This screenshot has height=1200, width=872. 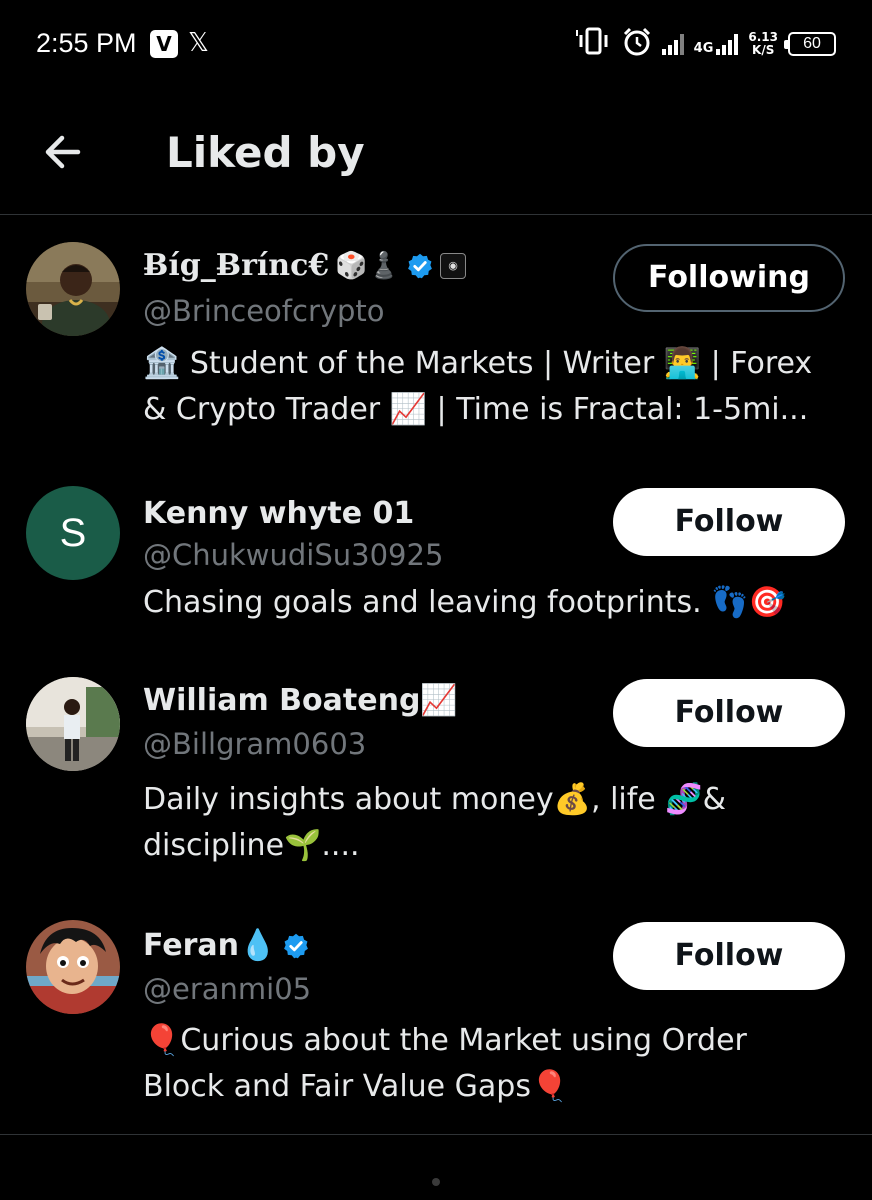 What do you see at coordinates (729, 278) in the screenshot?
I see `following-button: Following` at bounding box center [729, 278].